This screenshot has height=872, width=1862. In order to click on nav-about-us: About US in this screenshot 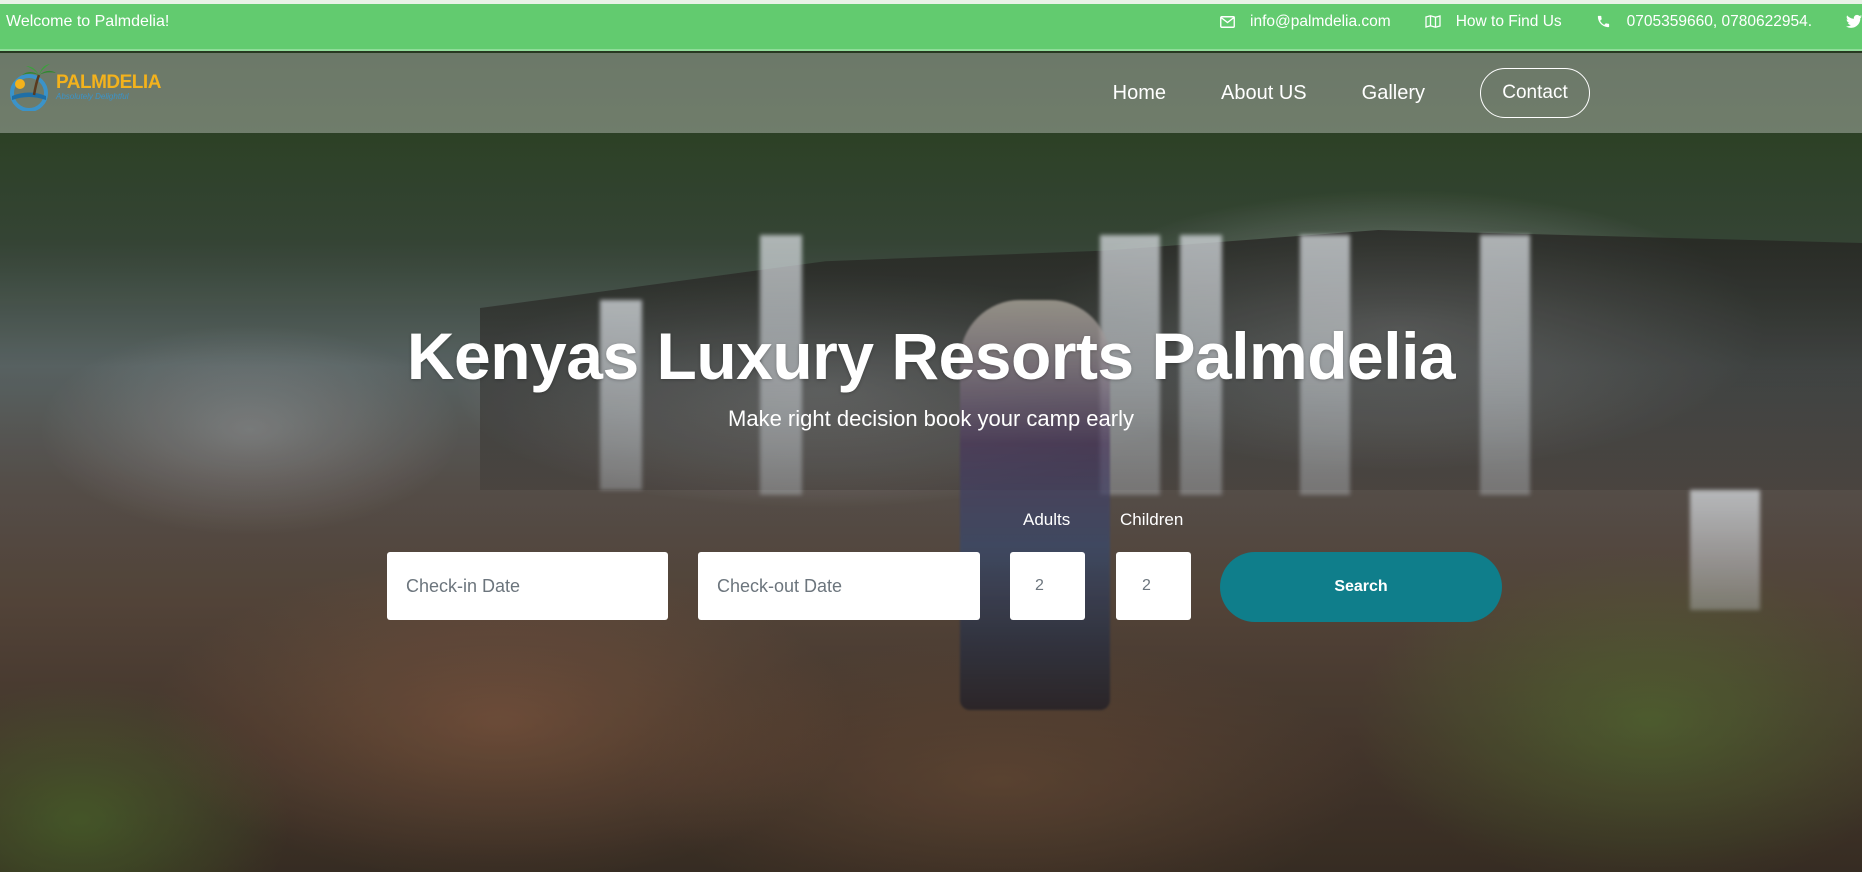, I will do `click(1264, 93)`.